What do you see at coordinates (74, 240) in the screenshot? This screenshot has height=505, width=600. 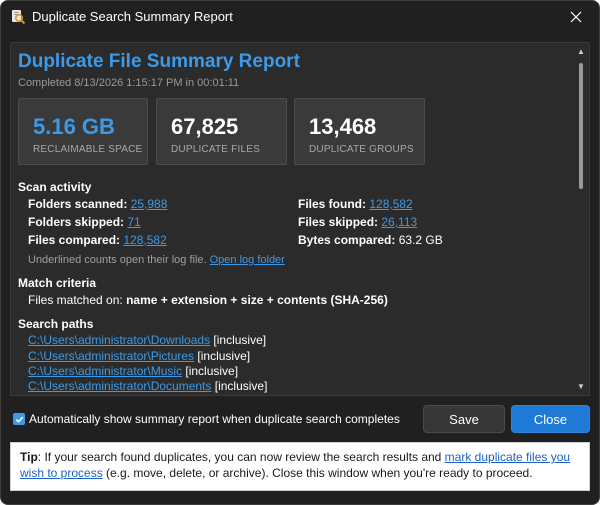 I see `files-compared-label: Files compared:` at bounding box center [74, 240].